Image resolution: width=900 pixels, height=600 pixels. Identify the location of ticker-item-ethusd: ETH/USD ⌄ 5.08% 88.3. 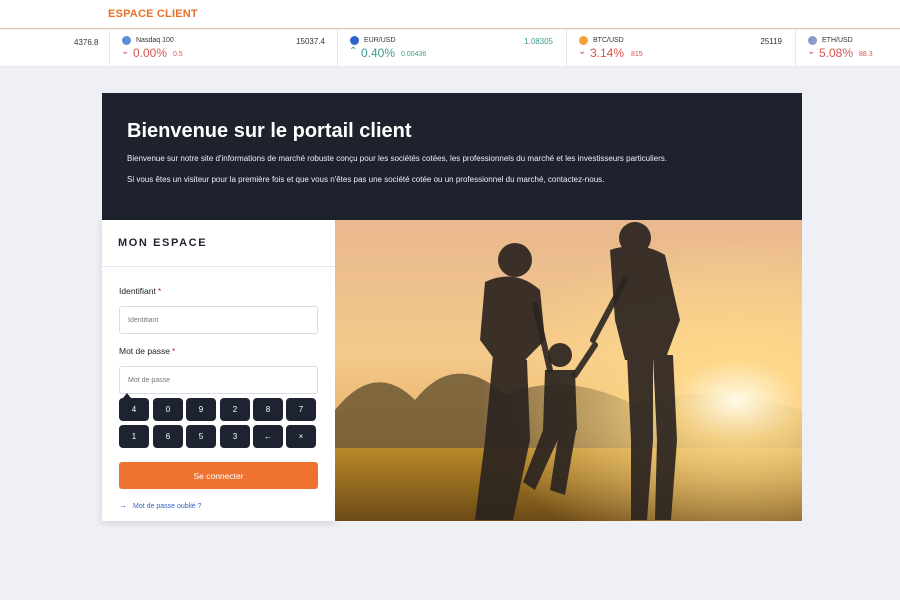
(847, 48).